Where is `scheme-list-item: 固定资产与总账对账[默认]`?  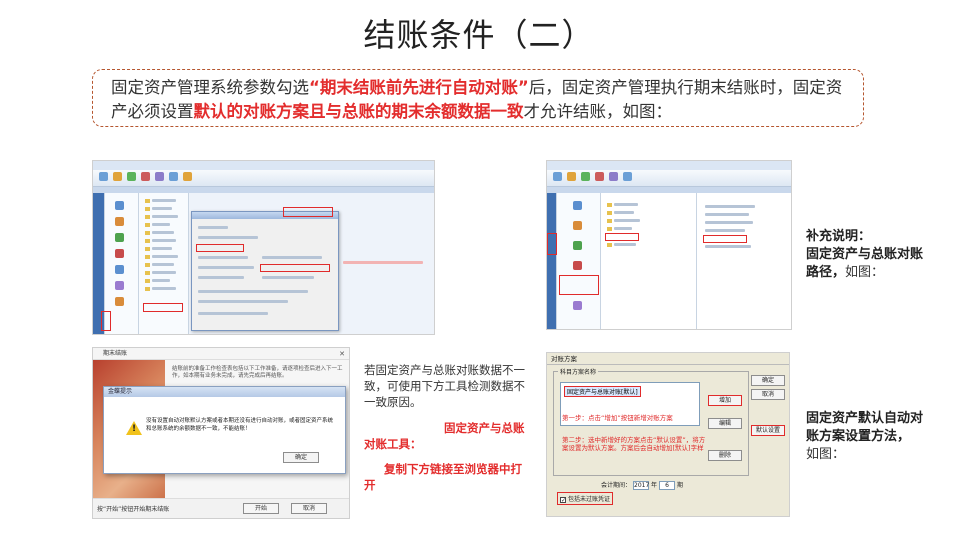
scheme-list-item: 固定资产与总账对账[默认] is located at coordinates (602, 391).